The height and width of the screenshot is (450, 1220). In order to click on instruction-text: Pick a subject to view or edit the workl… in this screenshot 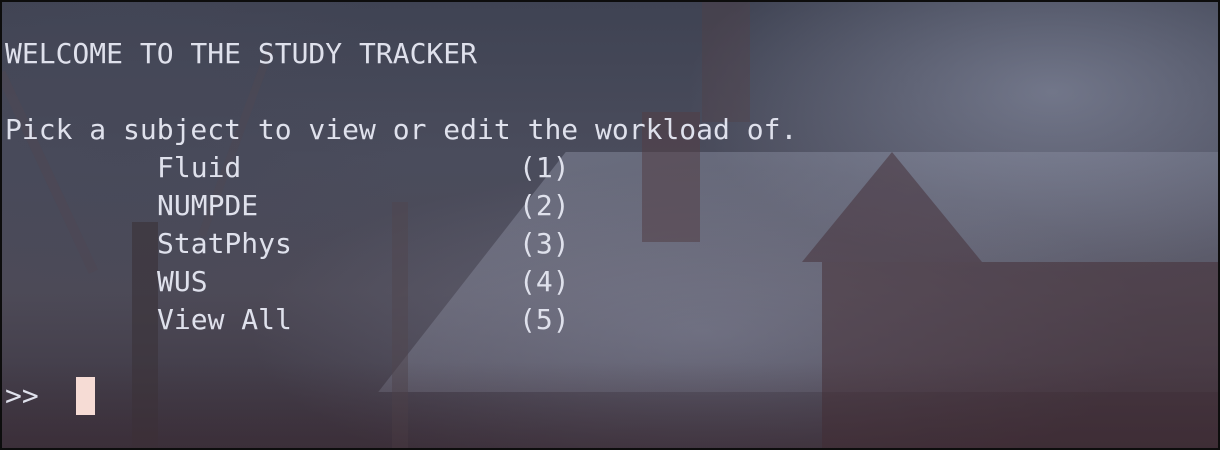, I will do `click(401, 129)`.